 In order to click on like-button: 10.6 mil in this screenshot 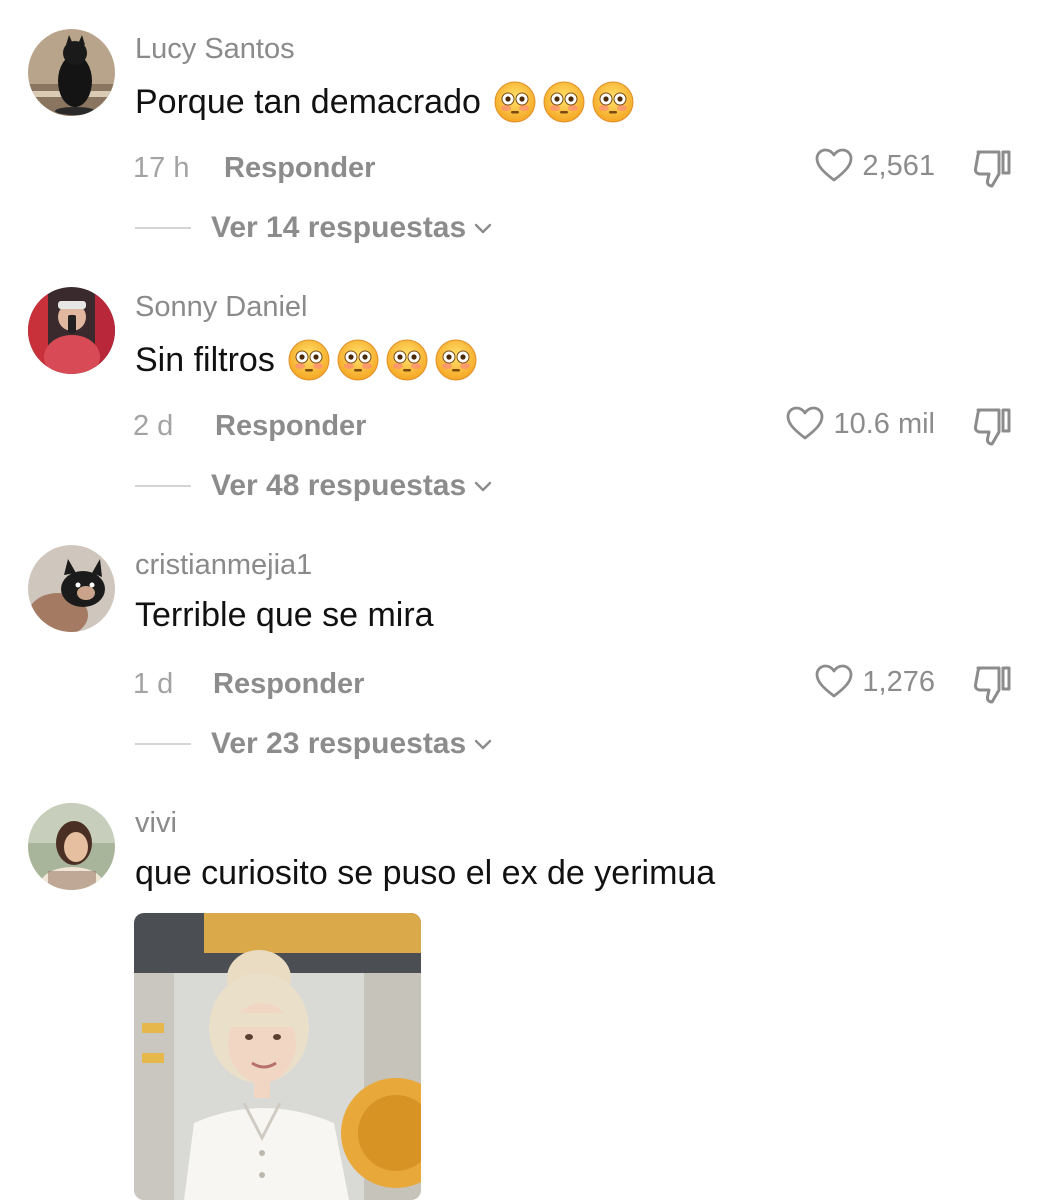, I will do `click(860, 424)`.